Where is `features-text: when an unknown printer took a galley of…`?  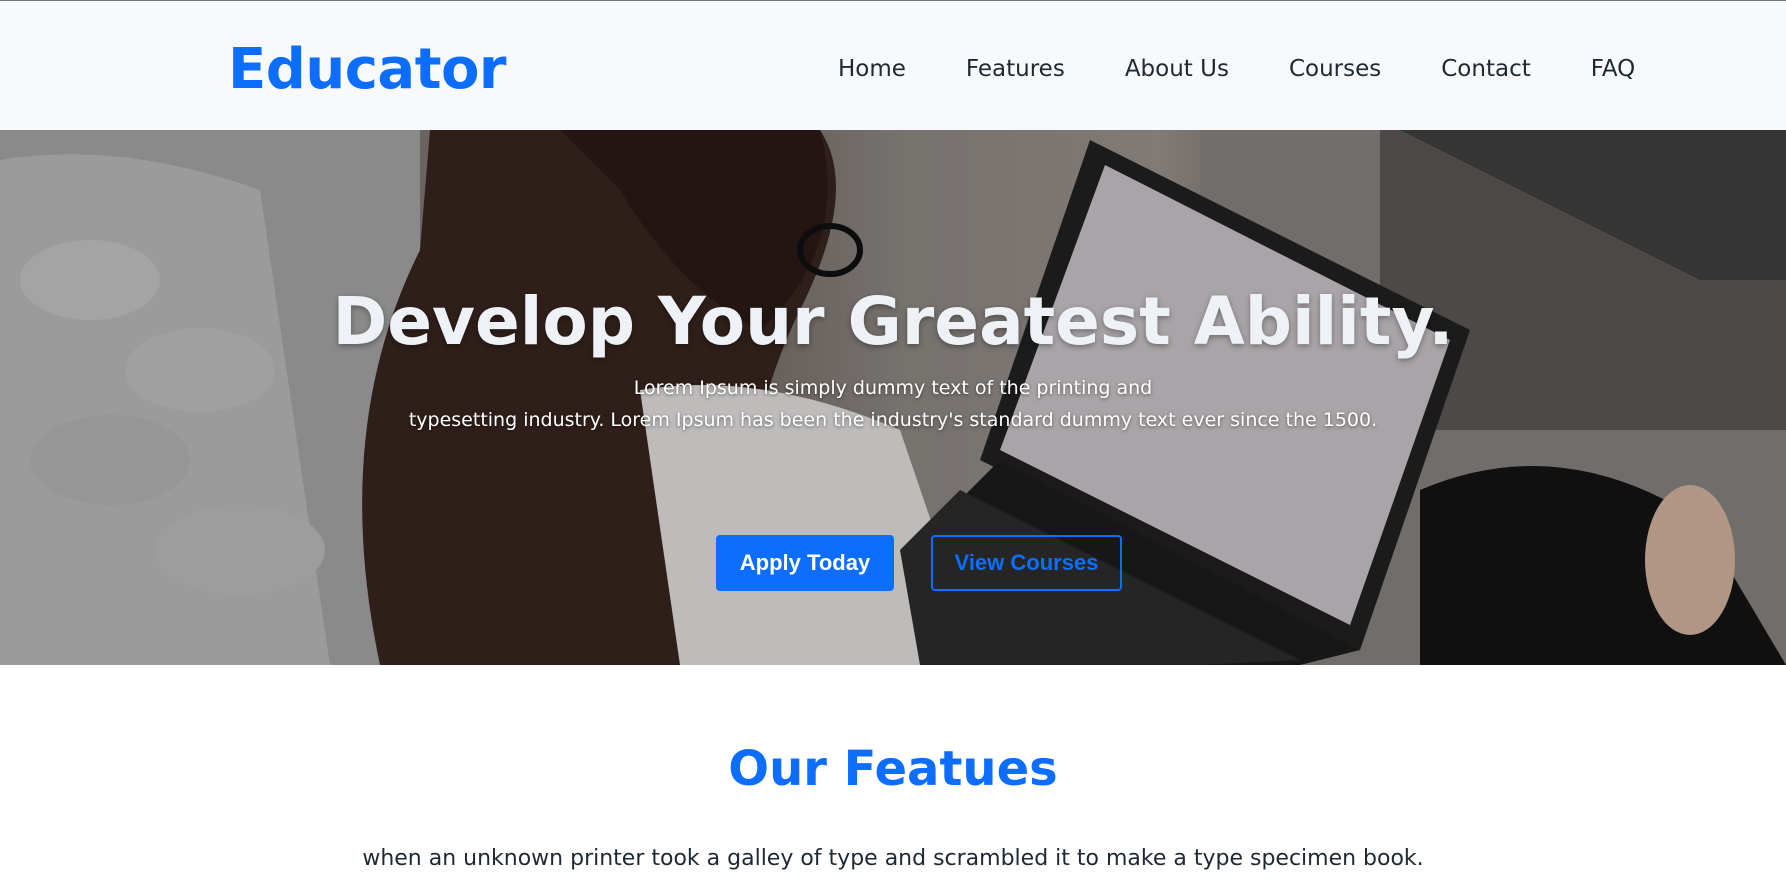
features-text: when an unknown printer took a galley of… is located at coordinates (893, 858).